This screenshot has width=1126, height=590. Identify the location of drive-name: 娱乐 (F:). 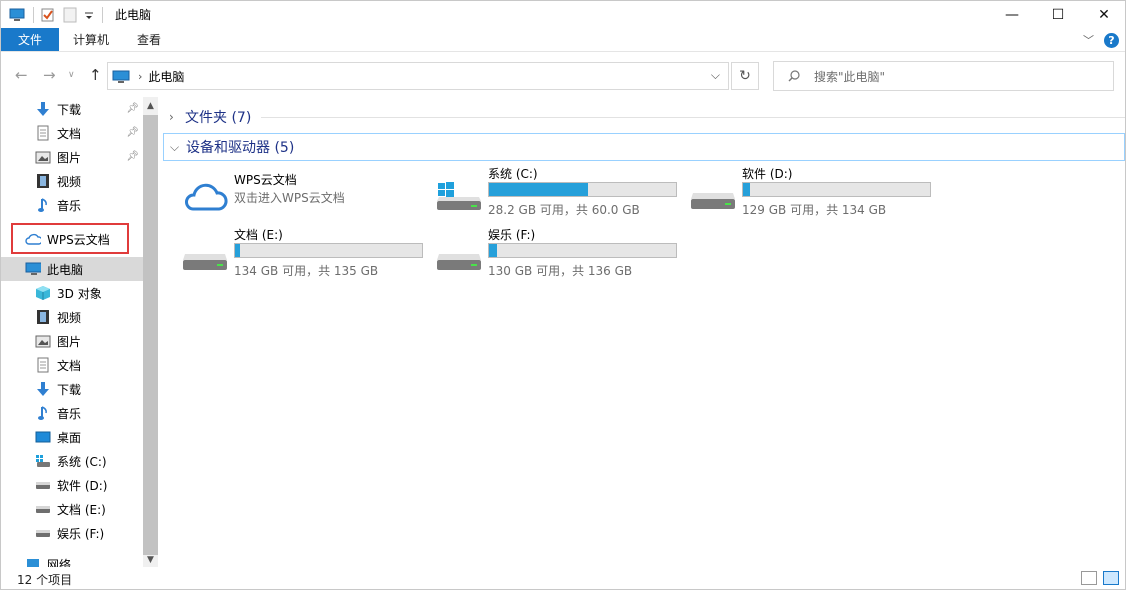
(512, 235).